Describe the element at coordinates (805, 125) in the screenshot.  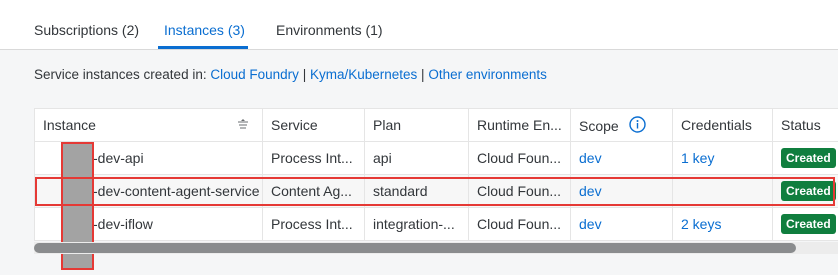
I see `column-header-status: Status` at that location.